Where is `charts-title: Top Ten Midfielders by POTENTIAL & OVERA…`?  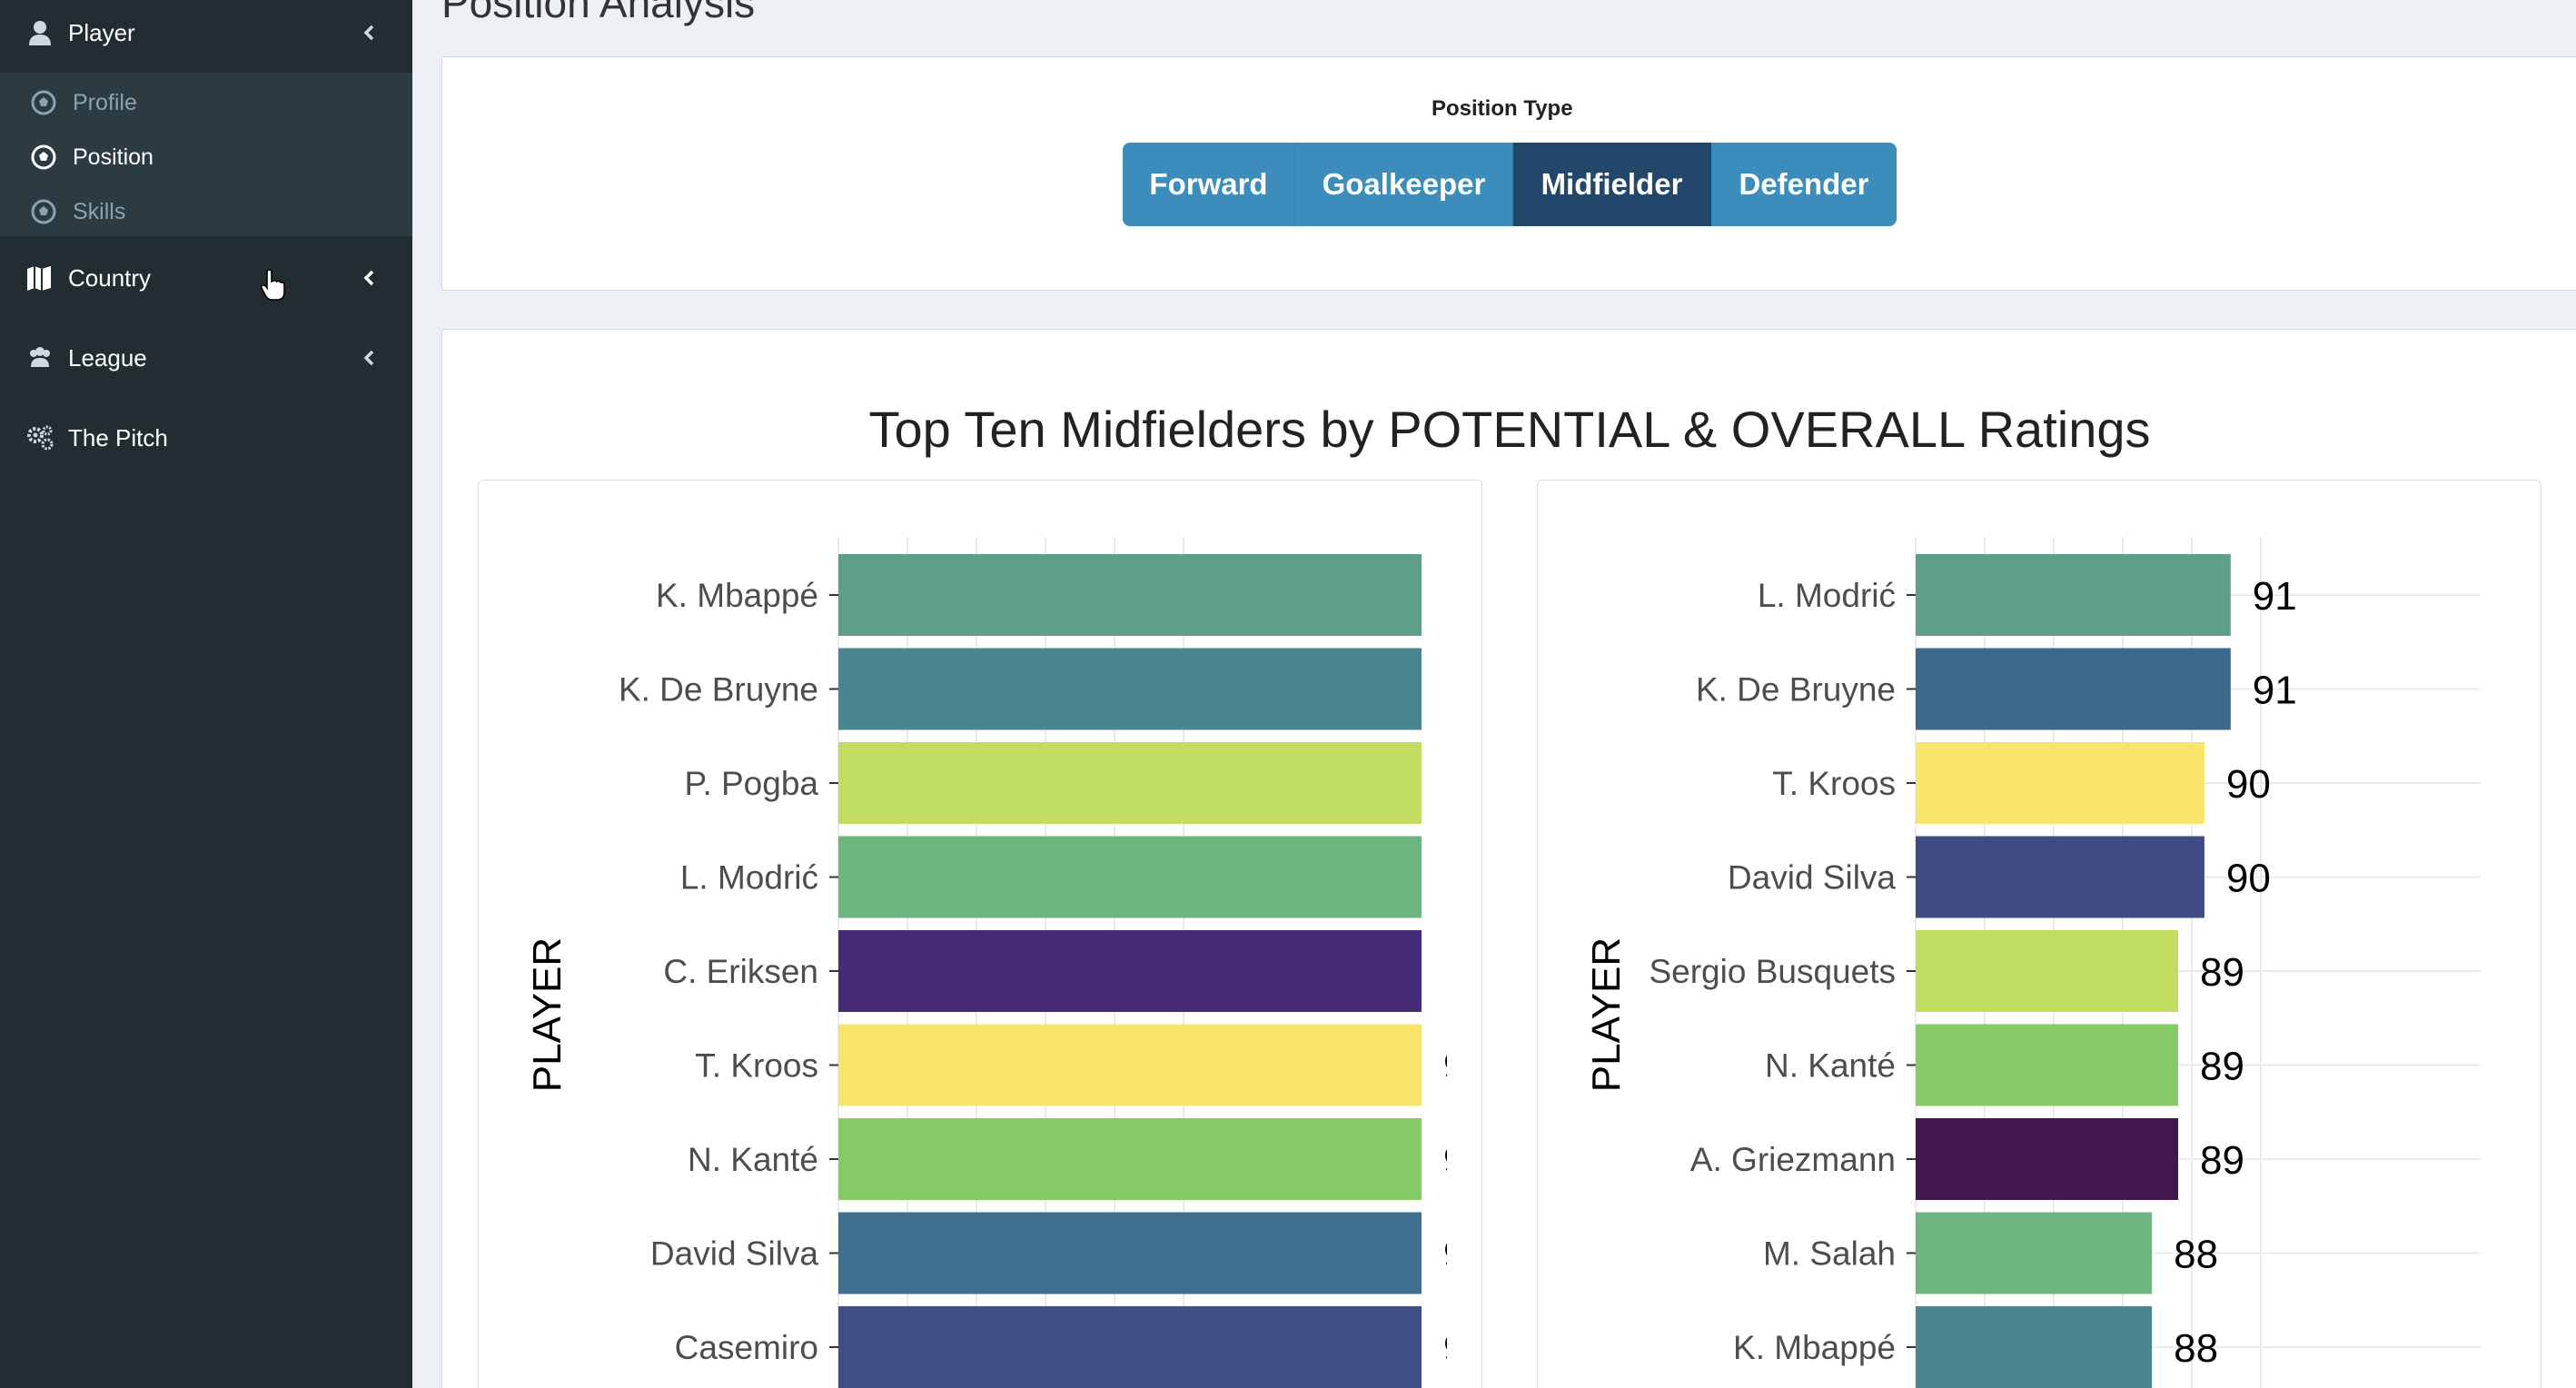
charts-title: Top Ten Midfielders by POTENTIAL & OVERA… is located at coordinates (1509, 429).